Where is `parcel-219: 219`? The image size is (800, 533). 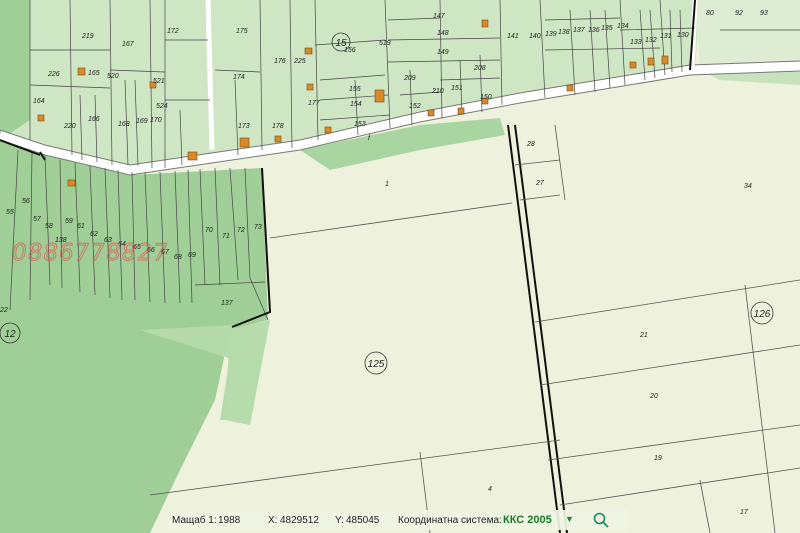 parcel-219: 219 is located at coordinates (87, 36).